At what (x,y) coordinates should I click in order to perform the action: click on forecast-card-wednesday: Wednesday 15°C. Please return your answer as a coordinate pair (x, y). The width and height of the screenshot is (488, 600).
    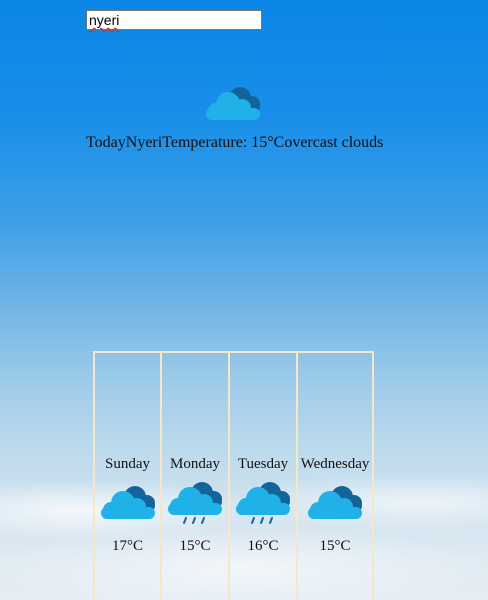
    Looking at the image, I should click on (335, 475).